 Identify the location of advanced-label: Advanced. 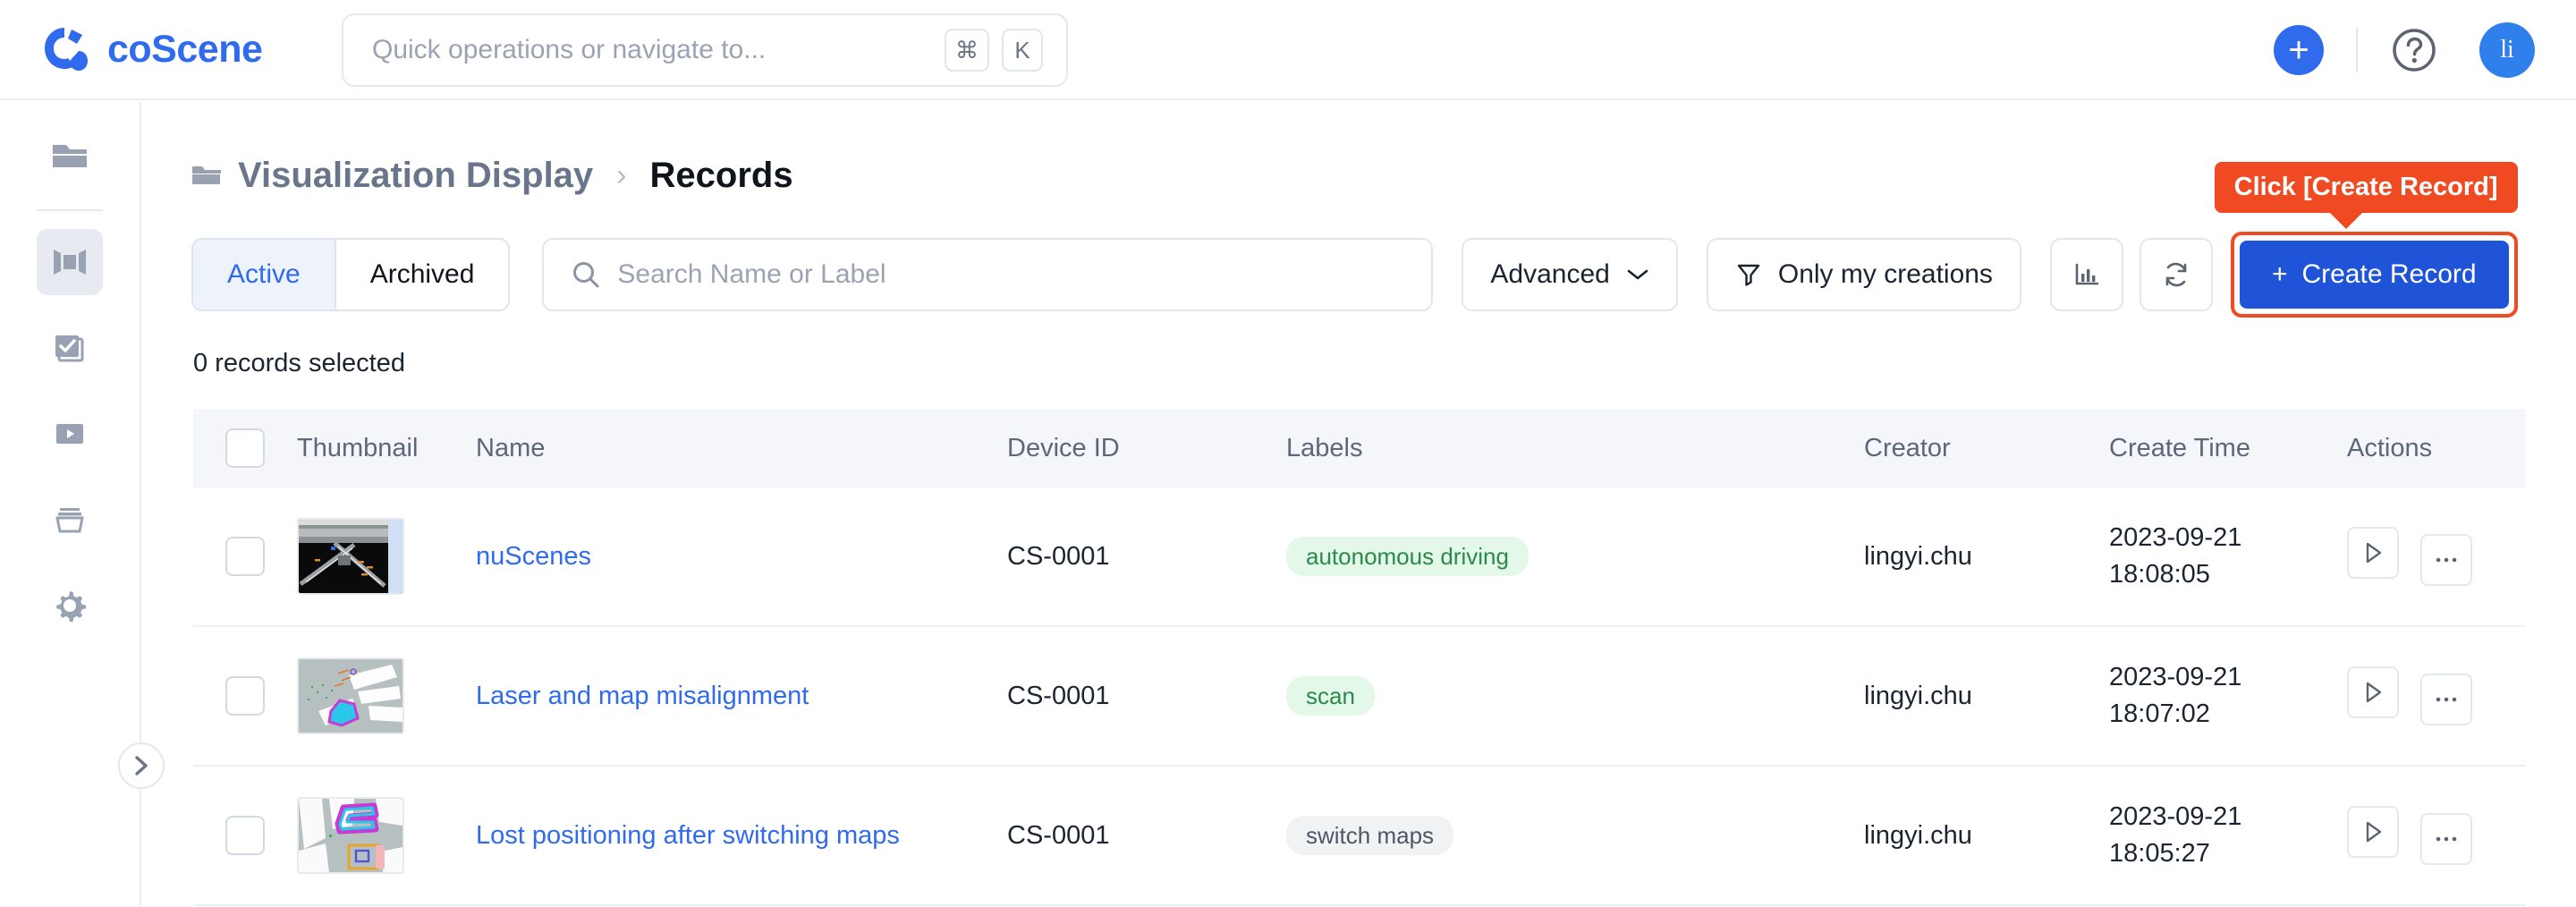
(1550, 274).